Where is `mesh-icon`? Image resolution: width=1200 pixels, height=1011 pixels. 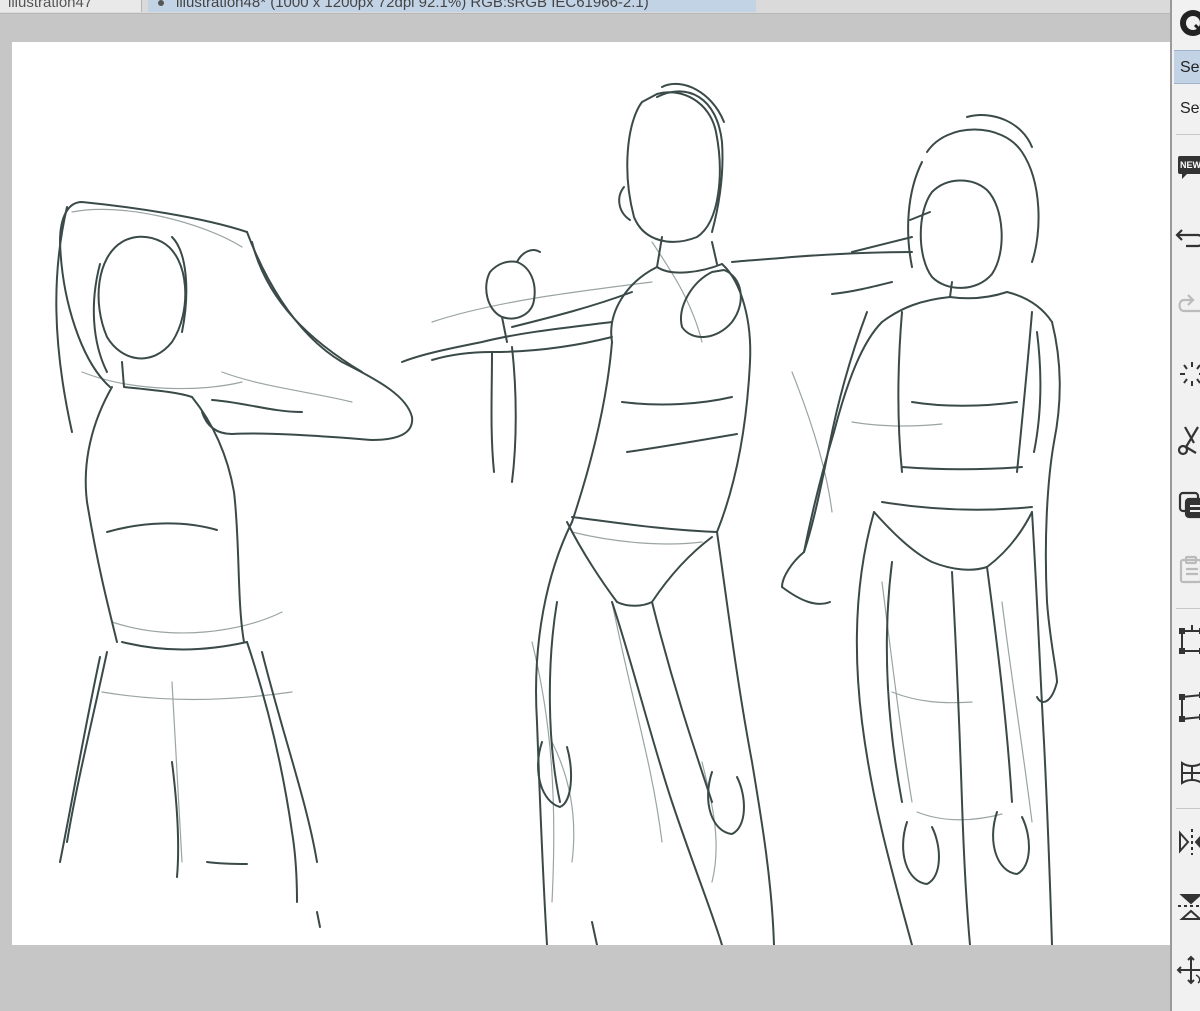 mesh-icon is located at coordinates (1190, 773).